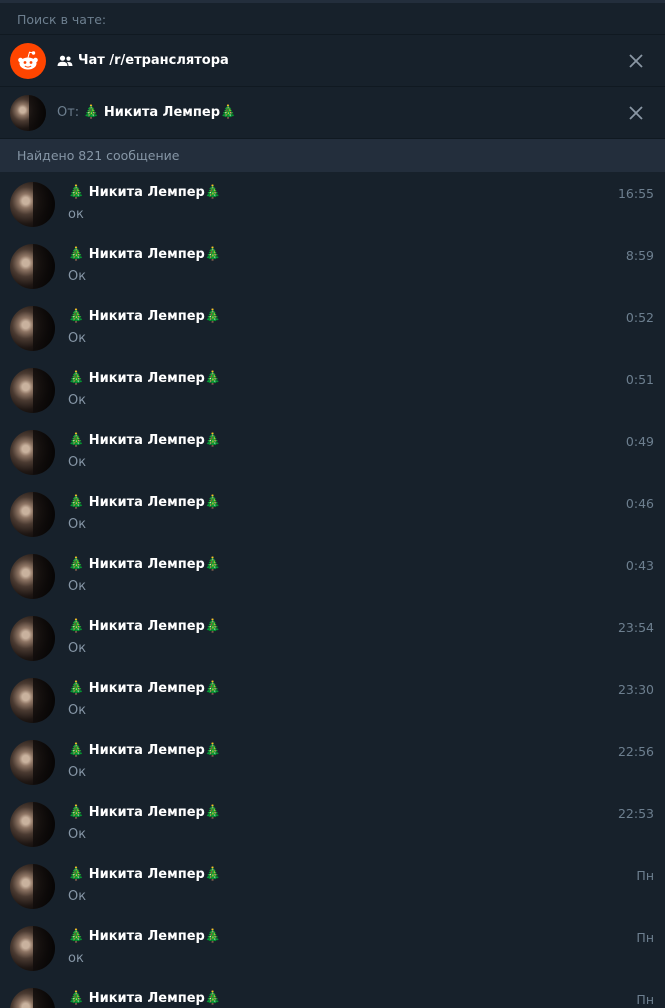 This screenshot has width=665, height=1008. I want to click on message-time: 23:30, so click(635, 689).